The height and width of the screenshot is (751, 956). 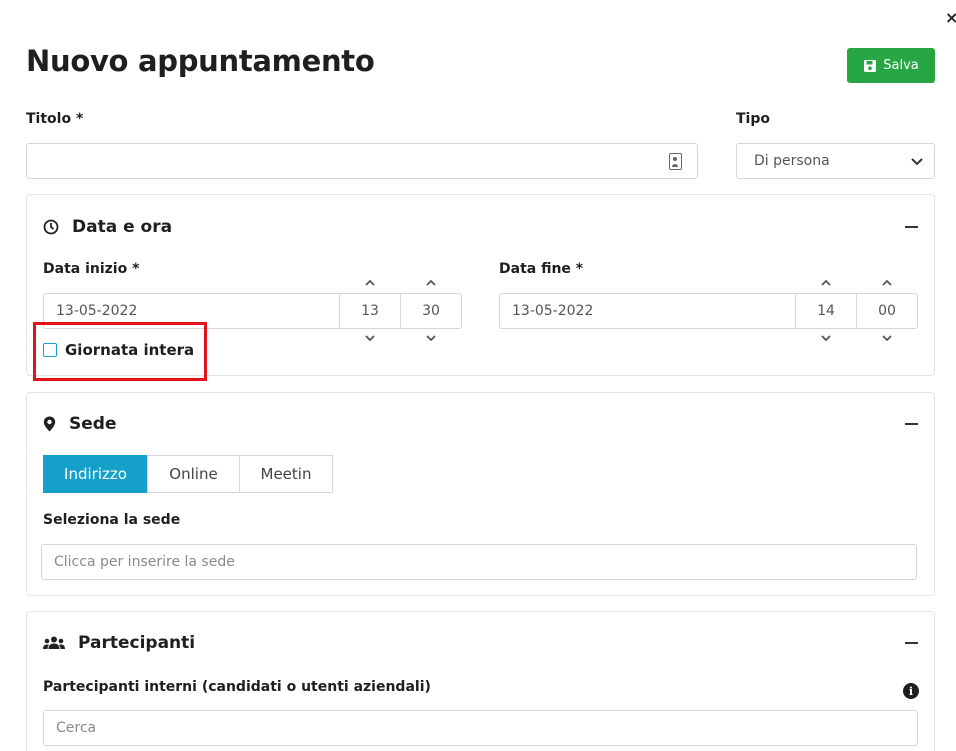 I want to click on chevron-down-icon, so click(x=917, y=162).